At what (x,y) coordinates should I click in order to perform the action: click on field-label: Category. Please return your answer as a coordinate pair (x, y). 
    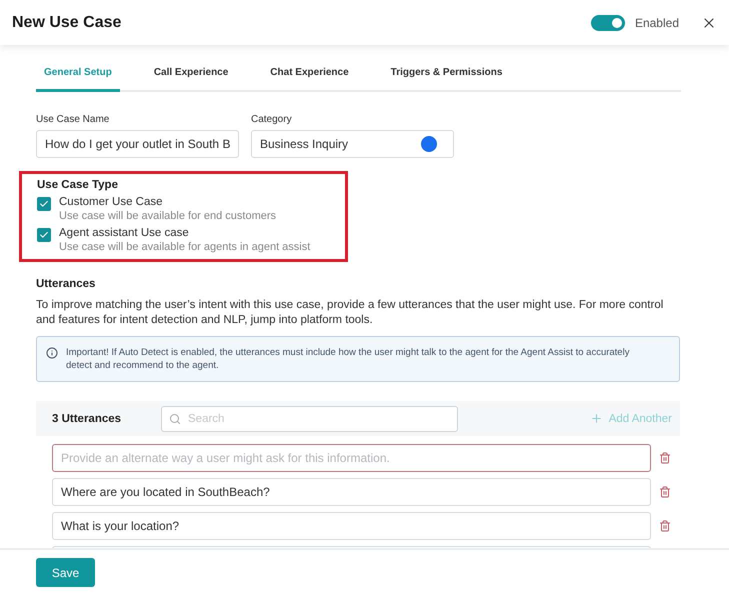
    Looking at the image, I should click on (272, 119).